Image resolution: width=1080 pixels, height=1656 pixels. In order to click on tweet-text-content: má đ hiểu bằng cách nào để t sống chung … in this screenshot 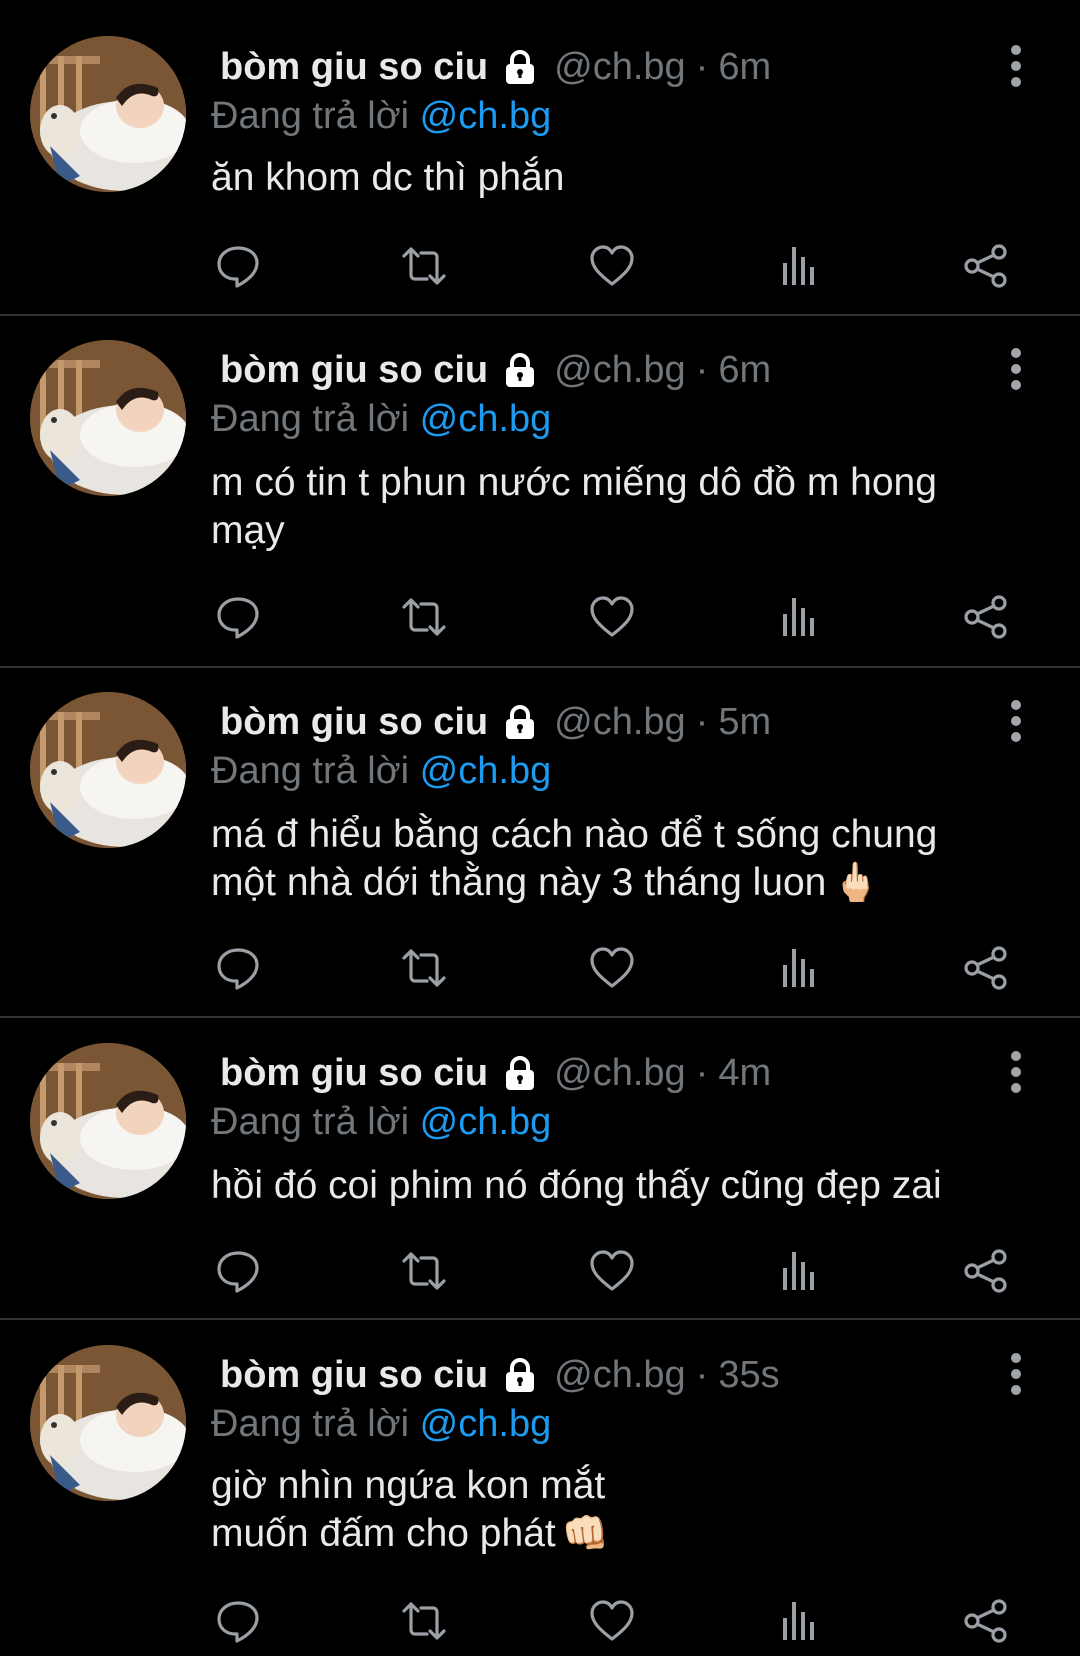, I will do `click(574, 858)`.